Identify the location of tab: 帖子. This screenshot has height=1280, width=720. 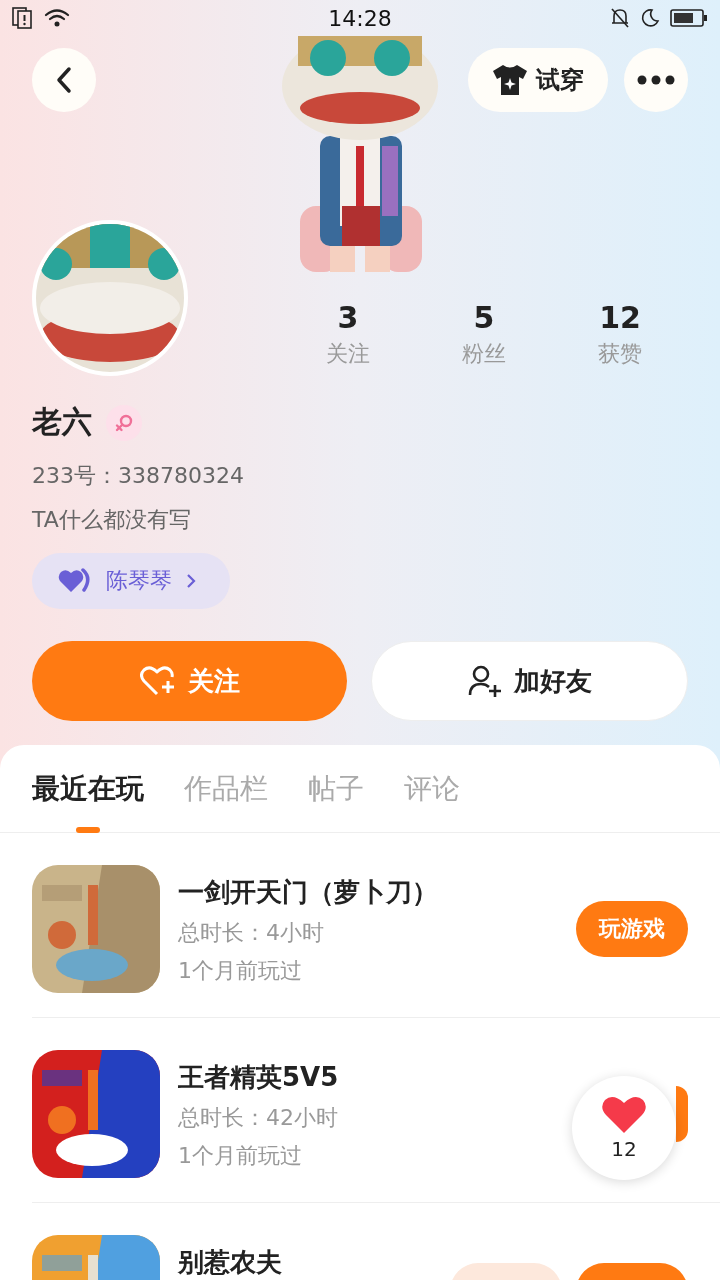
(336, 789).